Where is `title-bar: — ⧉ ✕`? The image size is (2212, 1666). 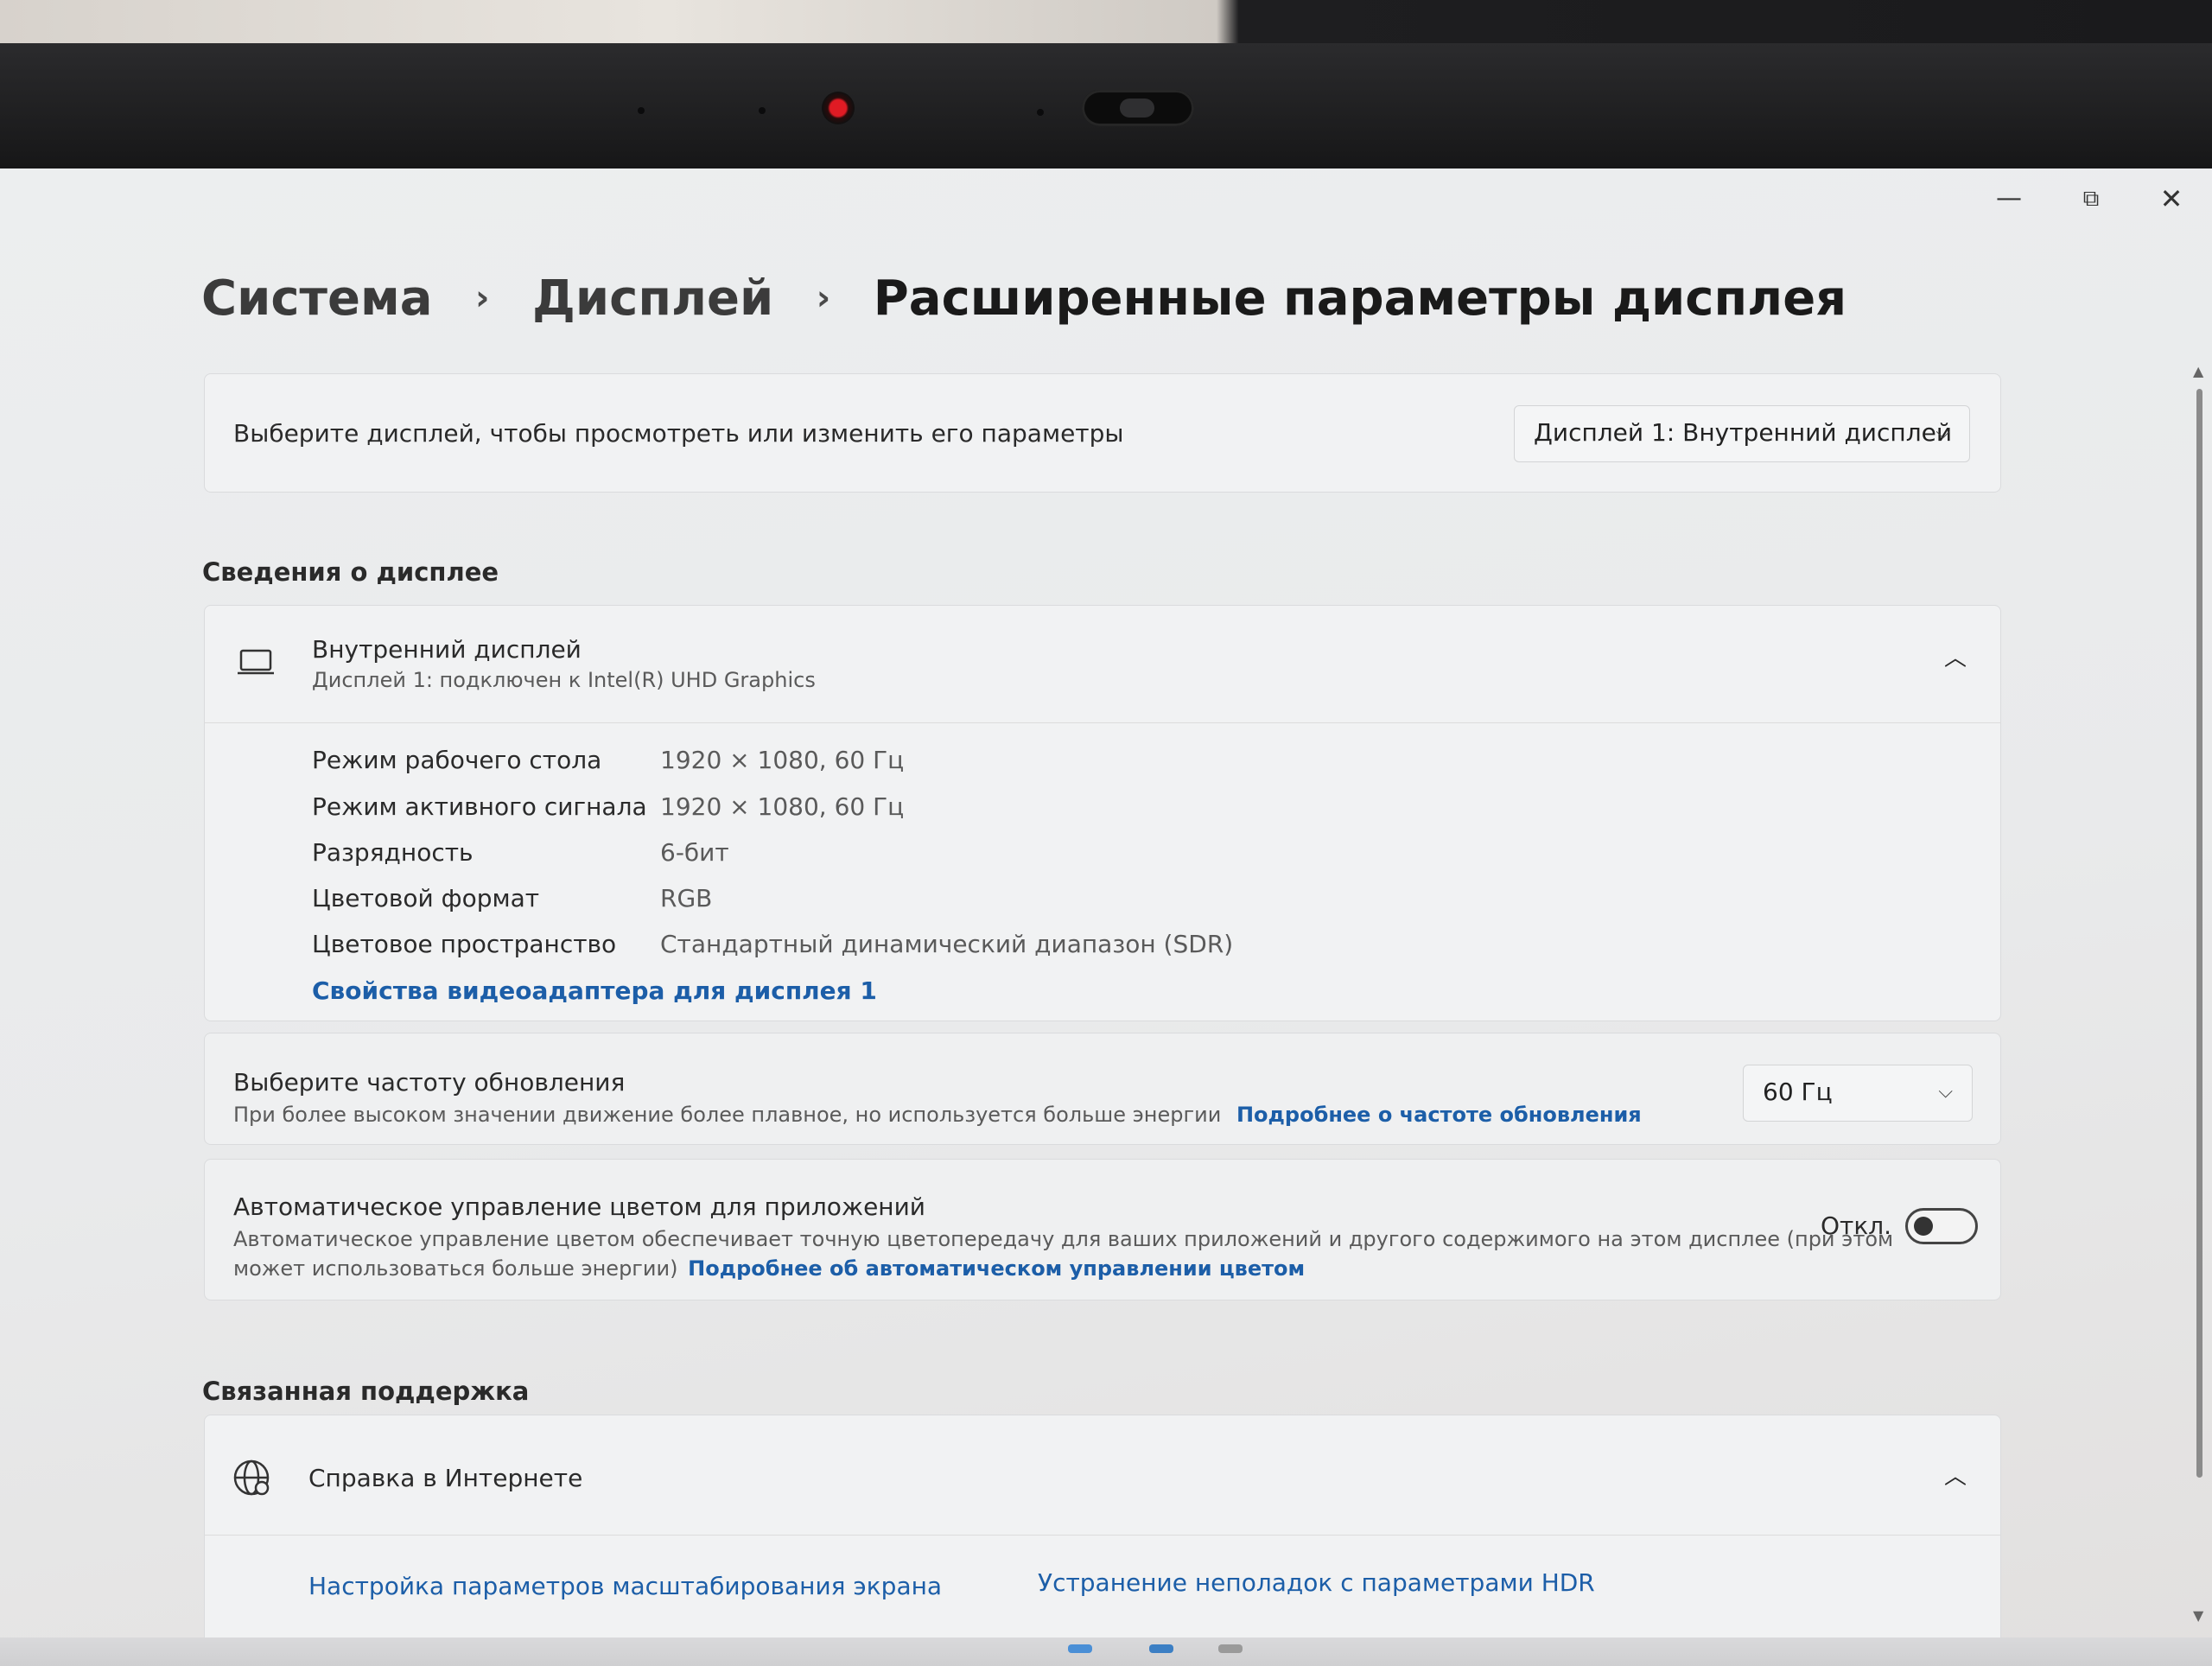 title-bar: — ⧉ ✕ is located at coordinates (1106, 199).